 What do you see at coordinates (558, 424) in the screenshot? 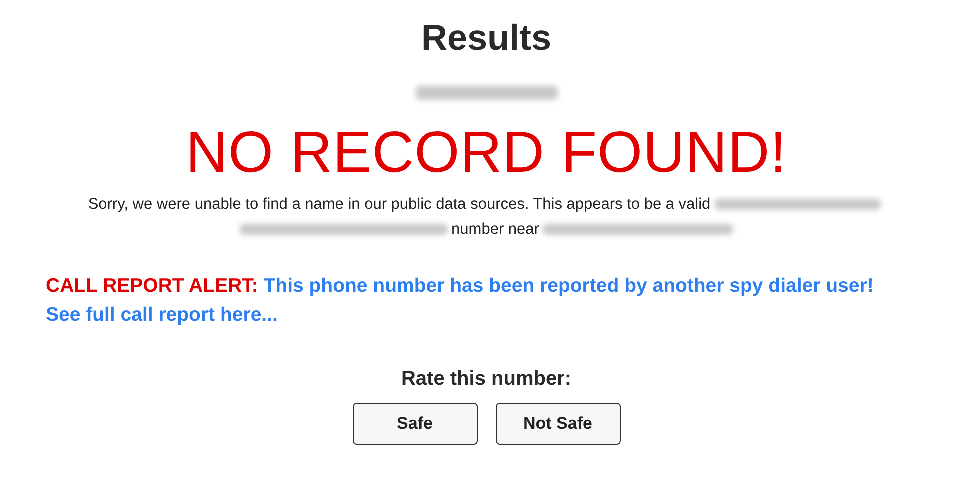
I see `rate-button: Not Safe` at bounding box center [558, 424].